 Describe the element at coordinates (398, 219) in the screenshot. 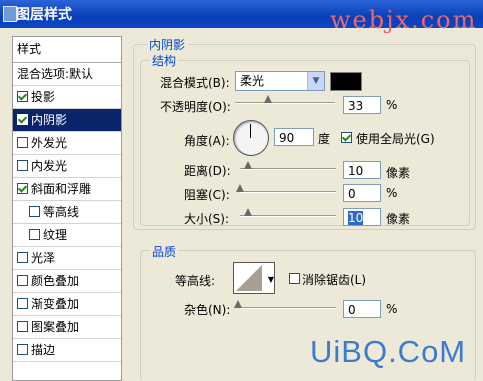

I see `size-unit: 像素` at that location.